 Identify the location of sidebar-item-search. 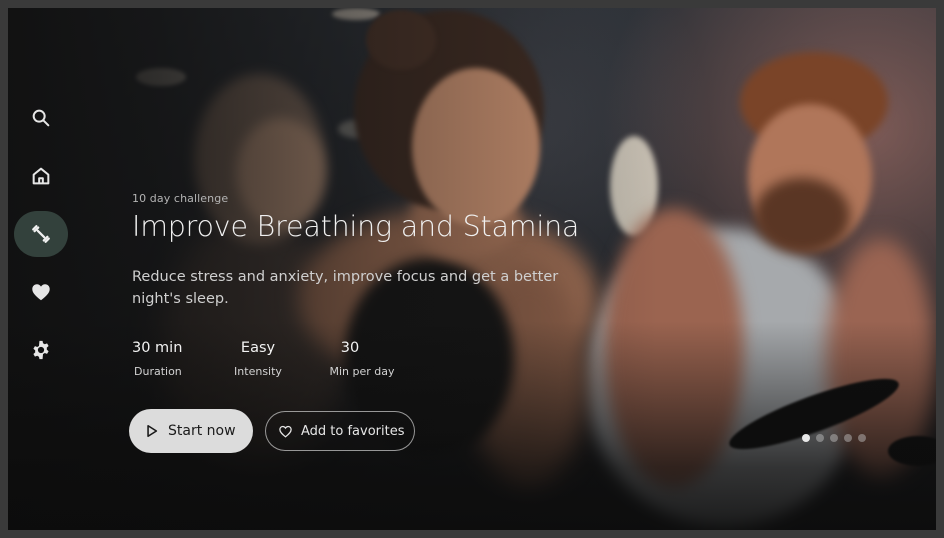
(41, 118).